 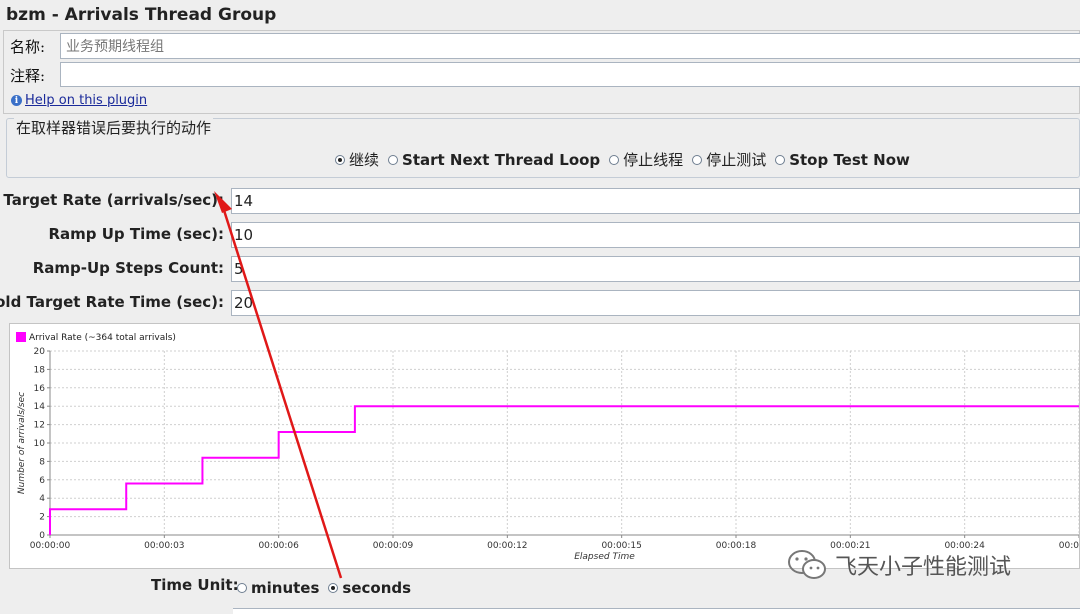 I want to click on y-tick-label: 20, so click(x=40, y=352).